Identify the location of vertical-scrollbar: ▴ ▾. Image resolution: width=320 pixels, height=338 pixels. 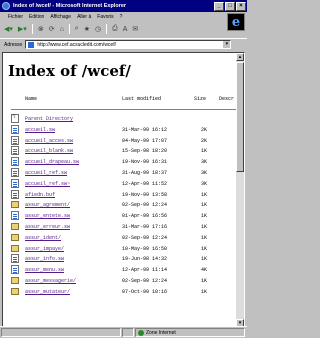
(240, 189).